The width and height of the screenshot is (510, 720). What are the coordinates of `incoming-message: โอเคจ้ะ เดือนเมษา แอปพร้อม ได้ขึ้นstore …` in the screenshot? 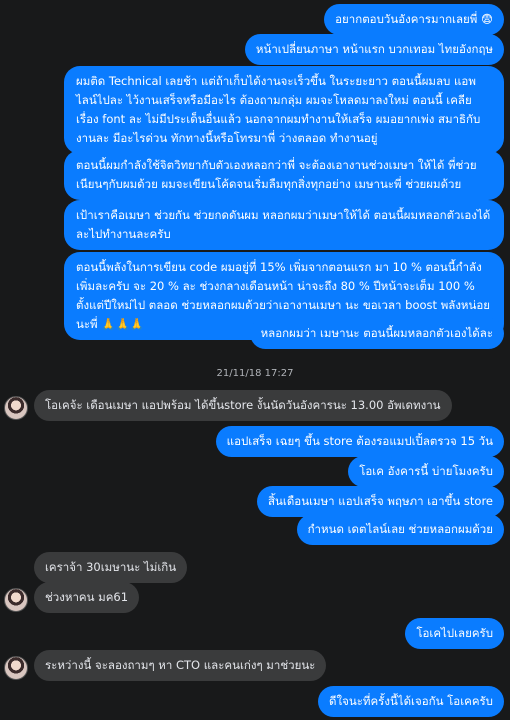 It's located at (243, 405).